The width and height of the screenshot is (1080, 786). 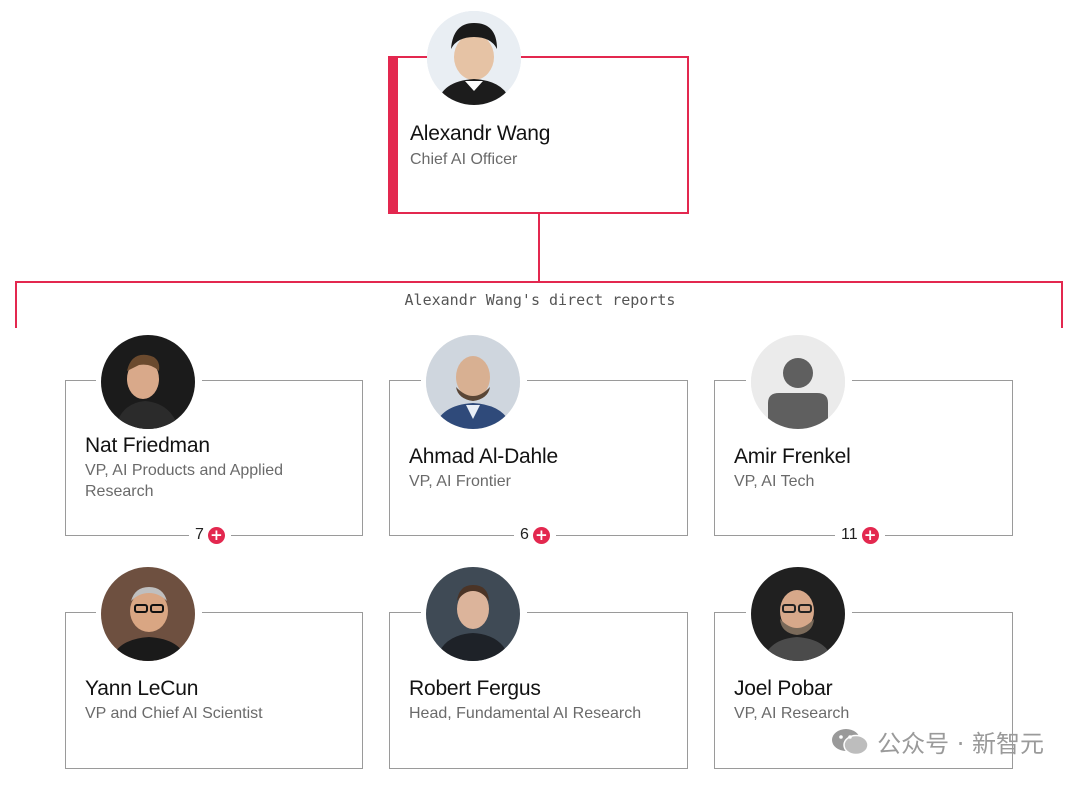 I want to click on avatar-placeholder-icon, so click(x=798, y=382).